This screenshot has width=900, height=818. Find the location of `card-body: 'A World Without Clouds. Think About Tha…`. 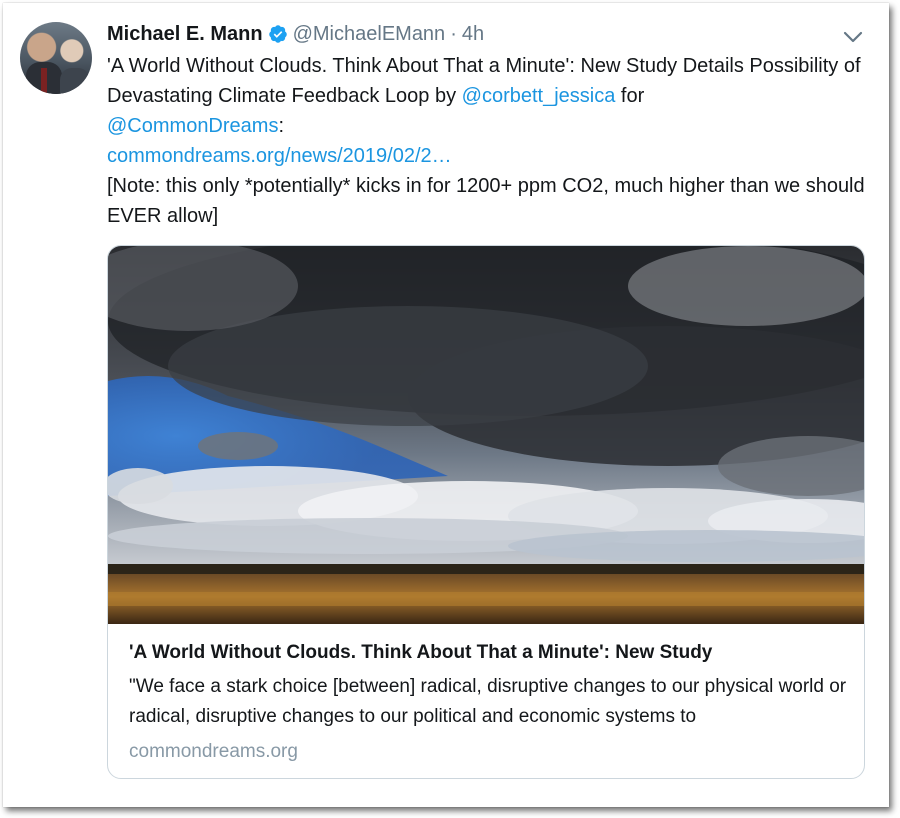

card-body: 'A World Without Clouds. Think About Tha… is located at coordinates (489, 702).